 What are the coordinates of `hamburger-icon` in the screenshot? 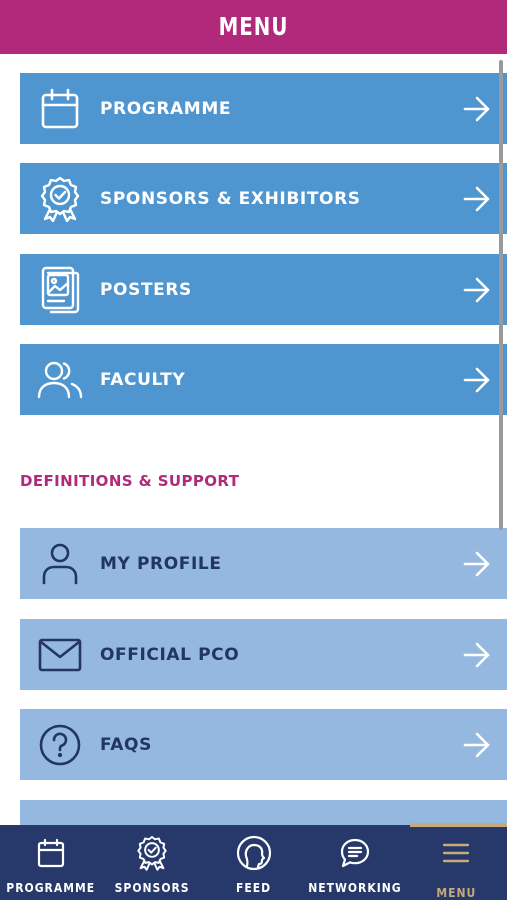 It's located at (456, 853).